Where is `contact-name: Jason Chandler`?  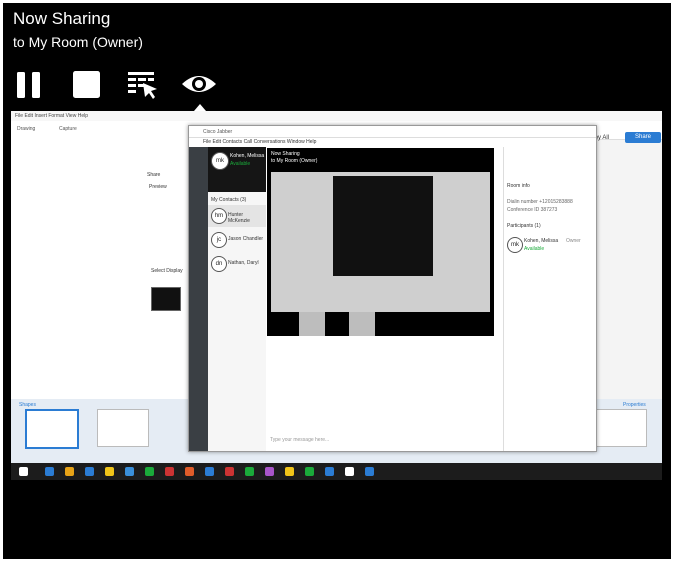 contact-name: Jason Chandler is located at coordinates (246, 239).